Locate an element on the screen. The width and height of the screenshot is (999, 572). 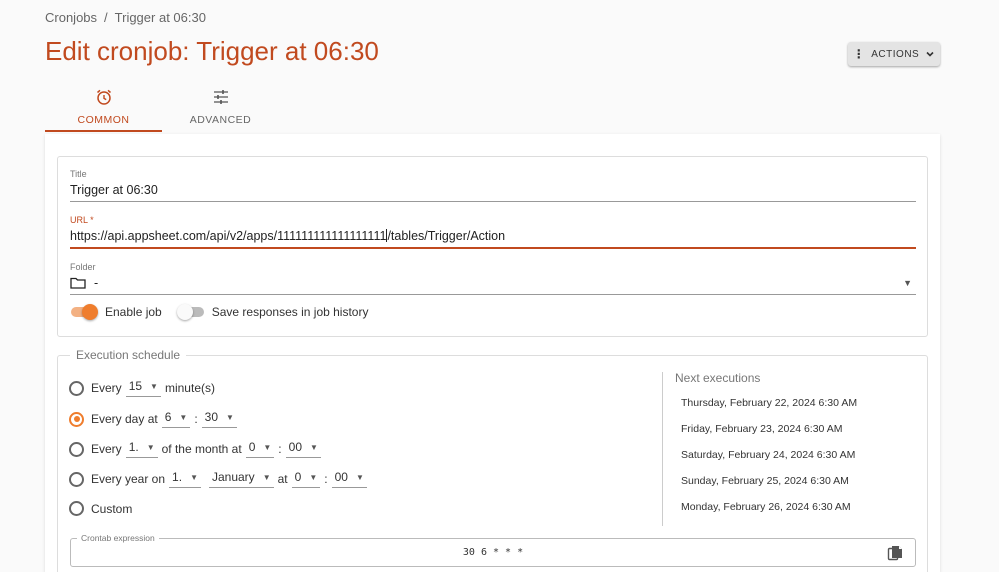
crontab-expression-field: Crontab expression 30 6 * * * is located at coordinates (493, 550).